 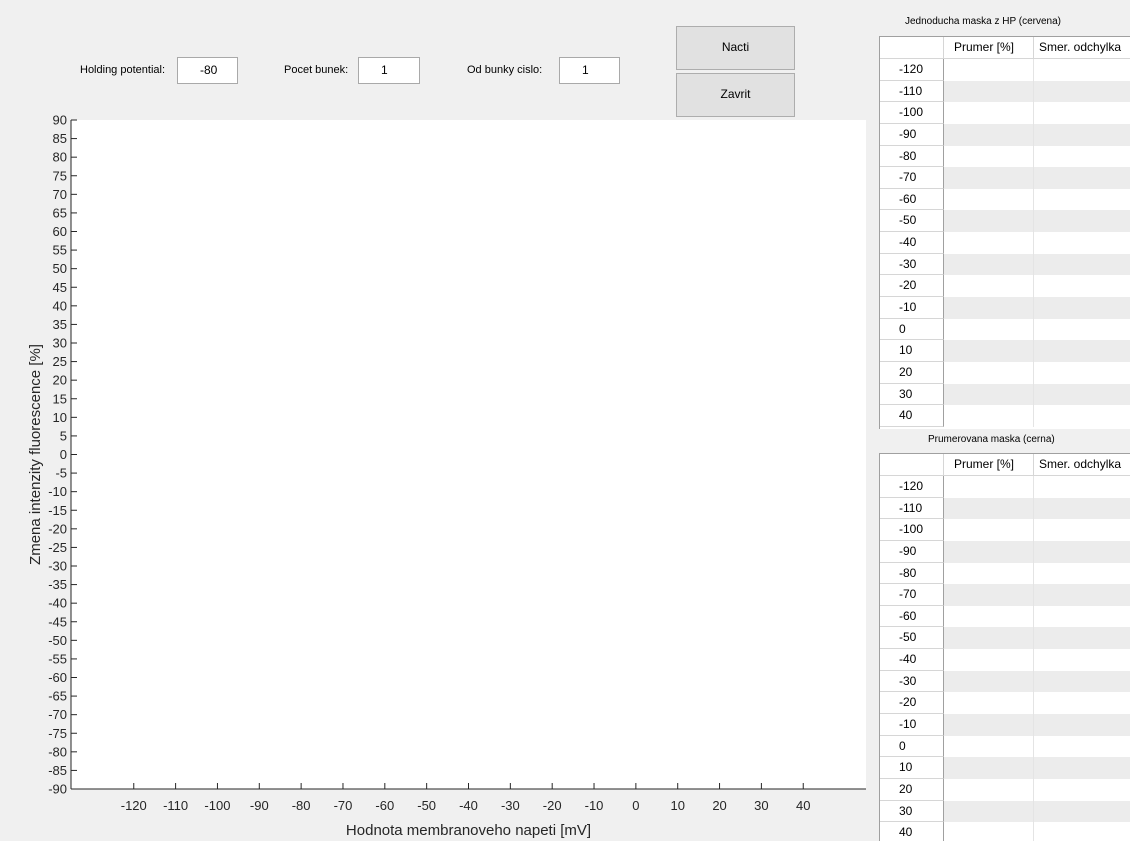 What do you see at coordinates (175, 805) in the screenshot?
I see `x-tick-label: -110` at bounding box center [175, 805].